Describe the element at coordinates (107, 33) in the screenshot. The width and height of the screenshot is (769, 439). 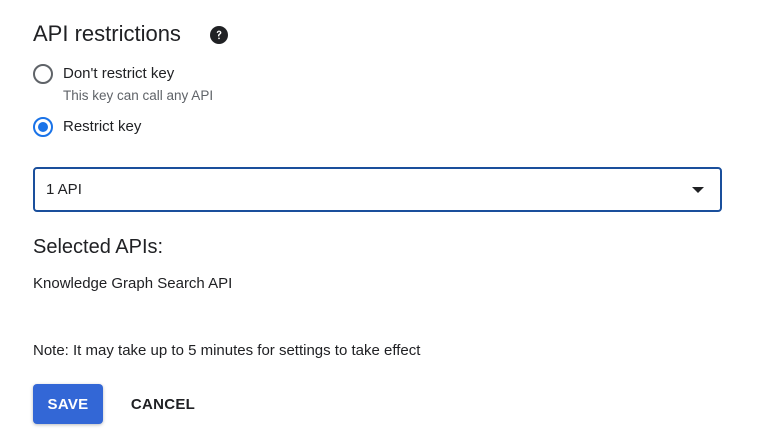
I see `section-title: API restrictions` at that location.